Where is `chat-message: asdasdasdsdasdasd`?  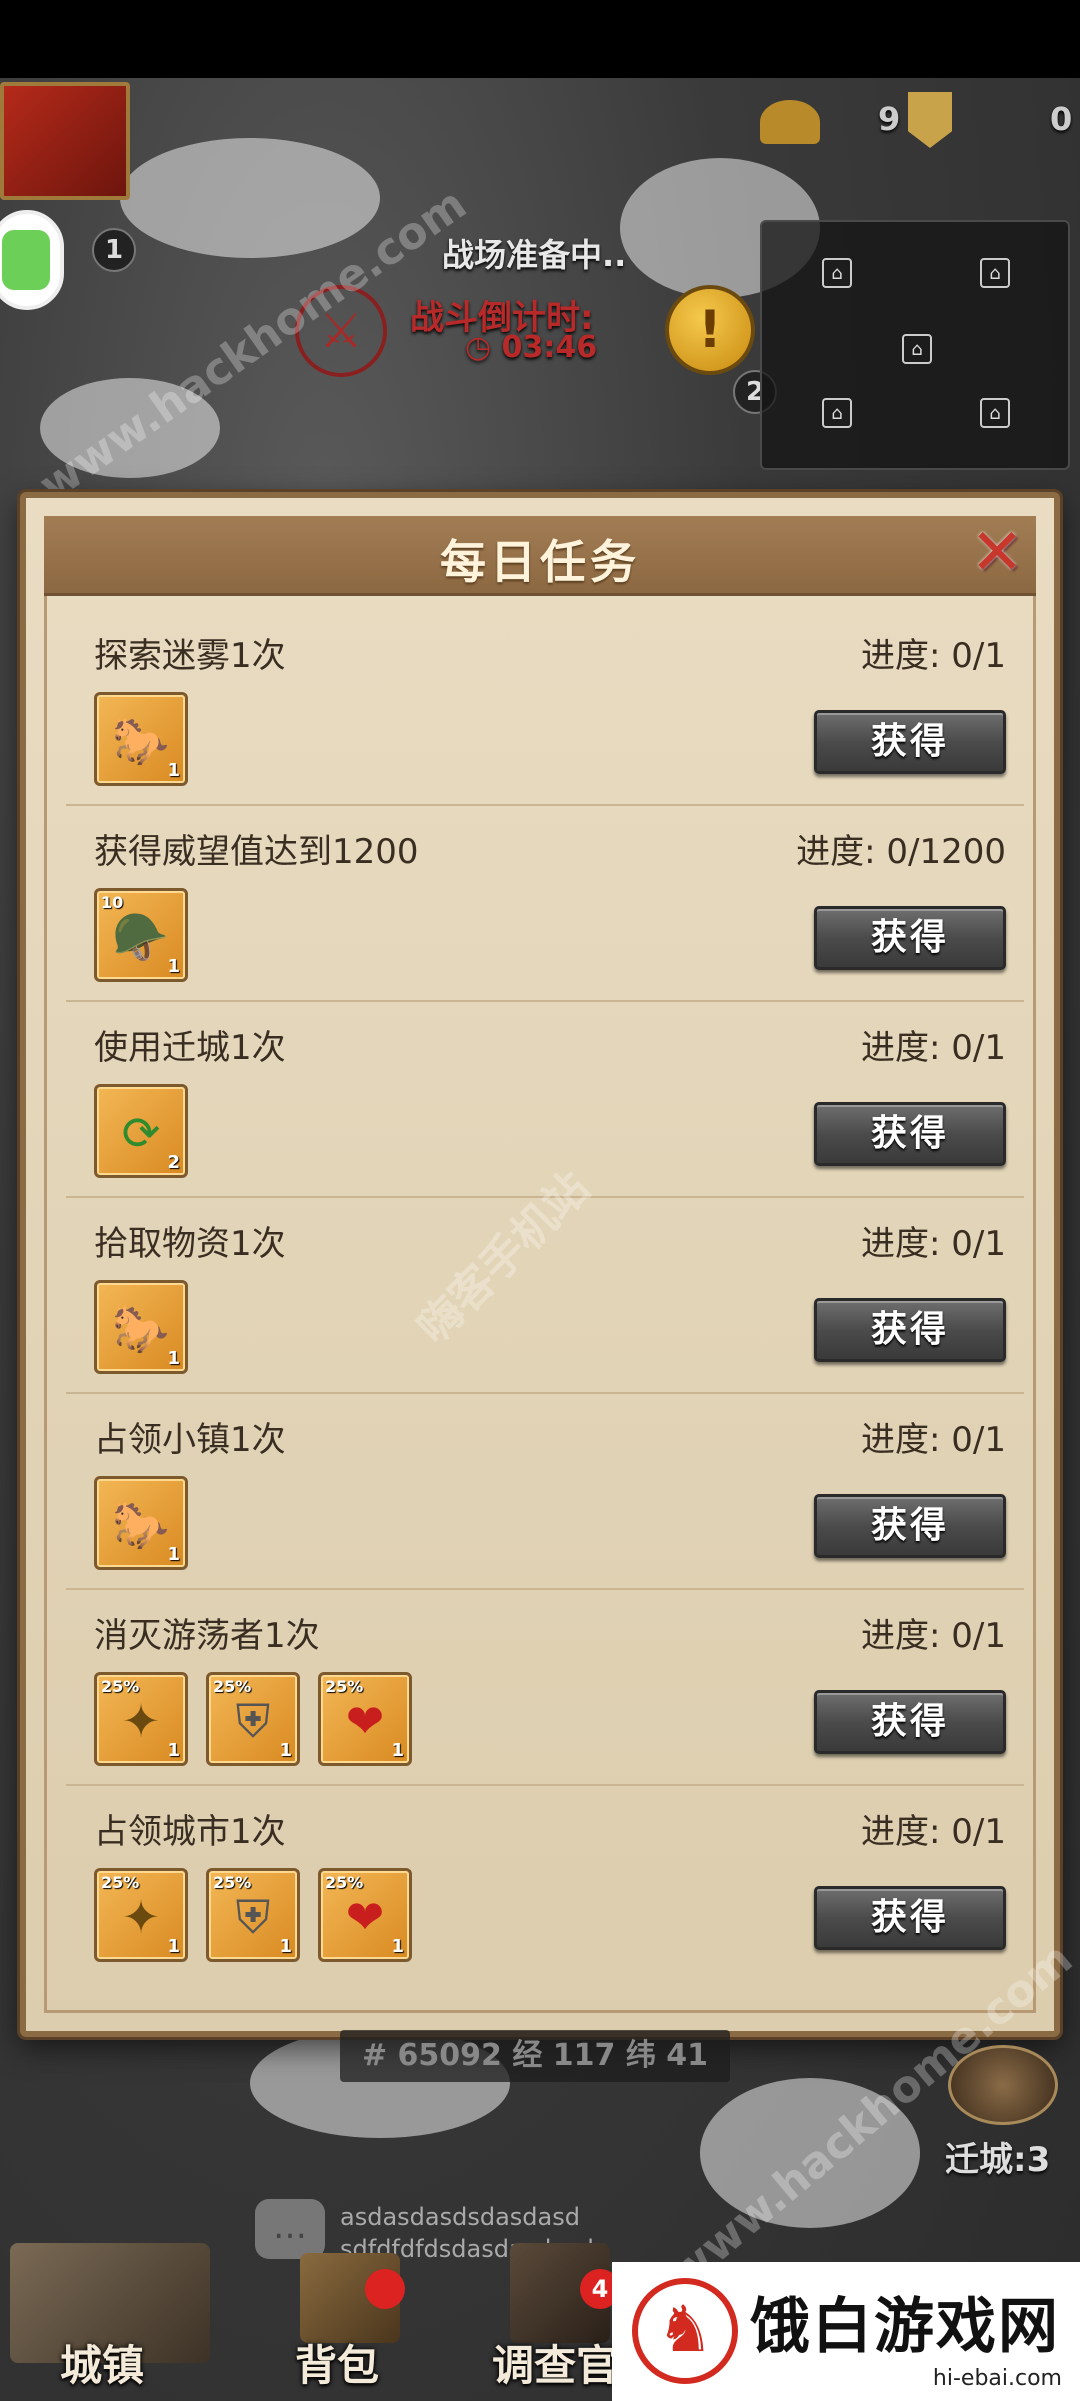 chat-message: asdasdasdsdasdasd is located at coordinates (460, 2217).